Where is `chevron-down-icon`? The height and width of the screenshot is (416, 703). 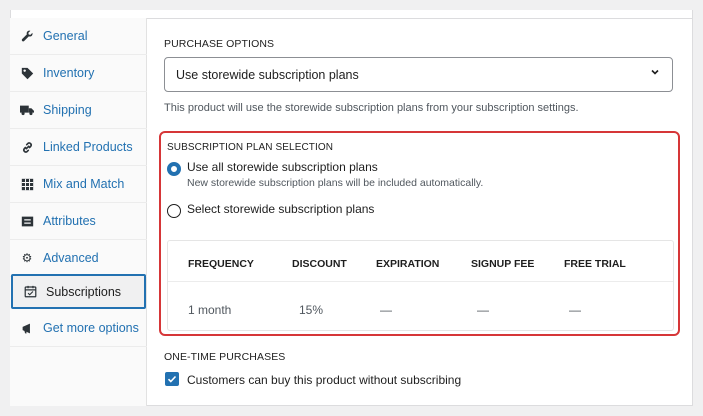 chevron-down-icon is located at coordinates (655, 73).